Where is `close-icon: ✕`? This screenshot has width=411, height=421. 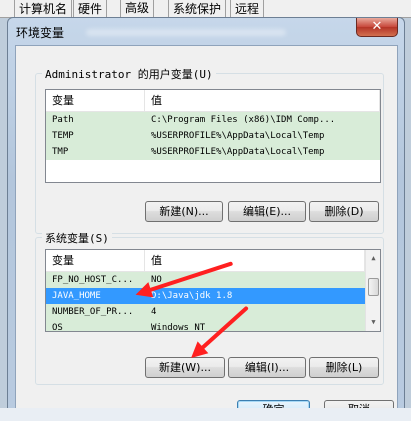
close-icon: ✕ is located at coordinates (377, 26).